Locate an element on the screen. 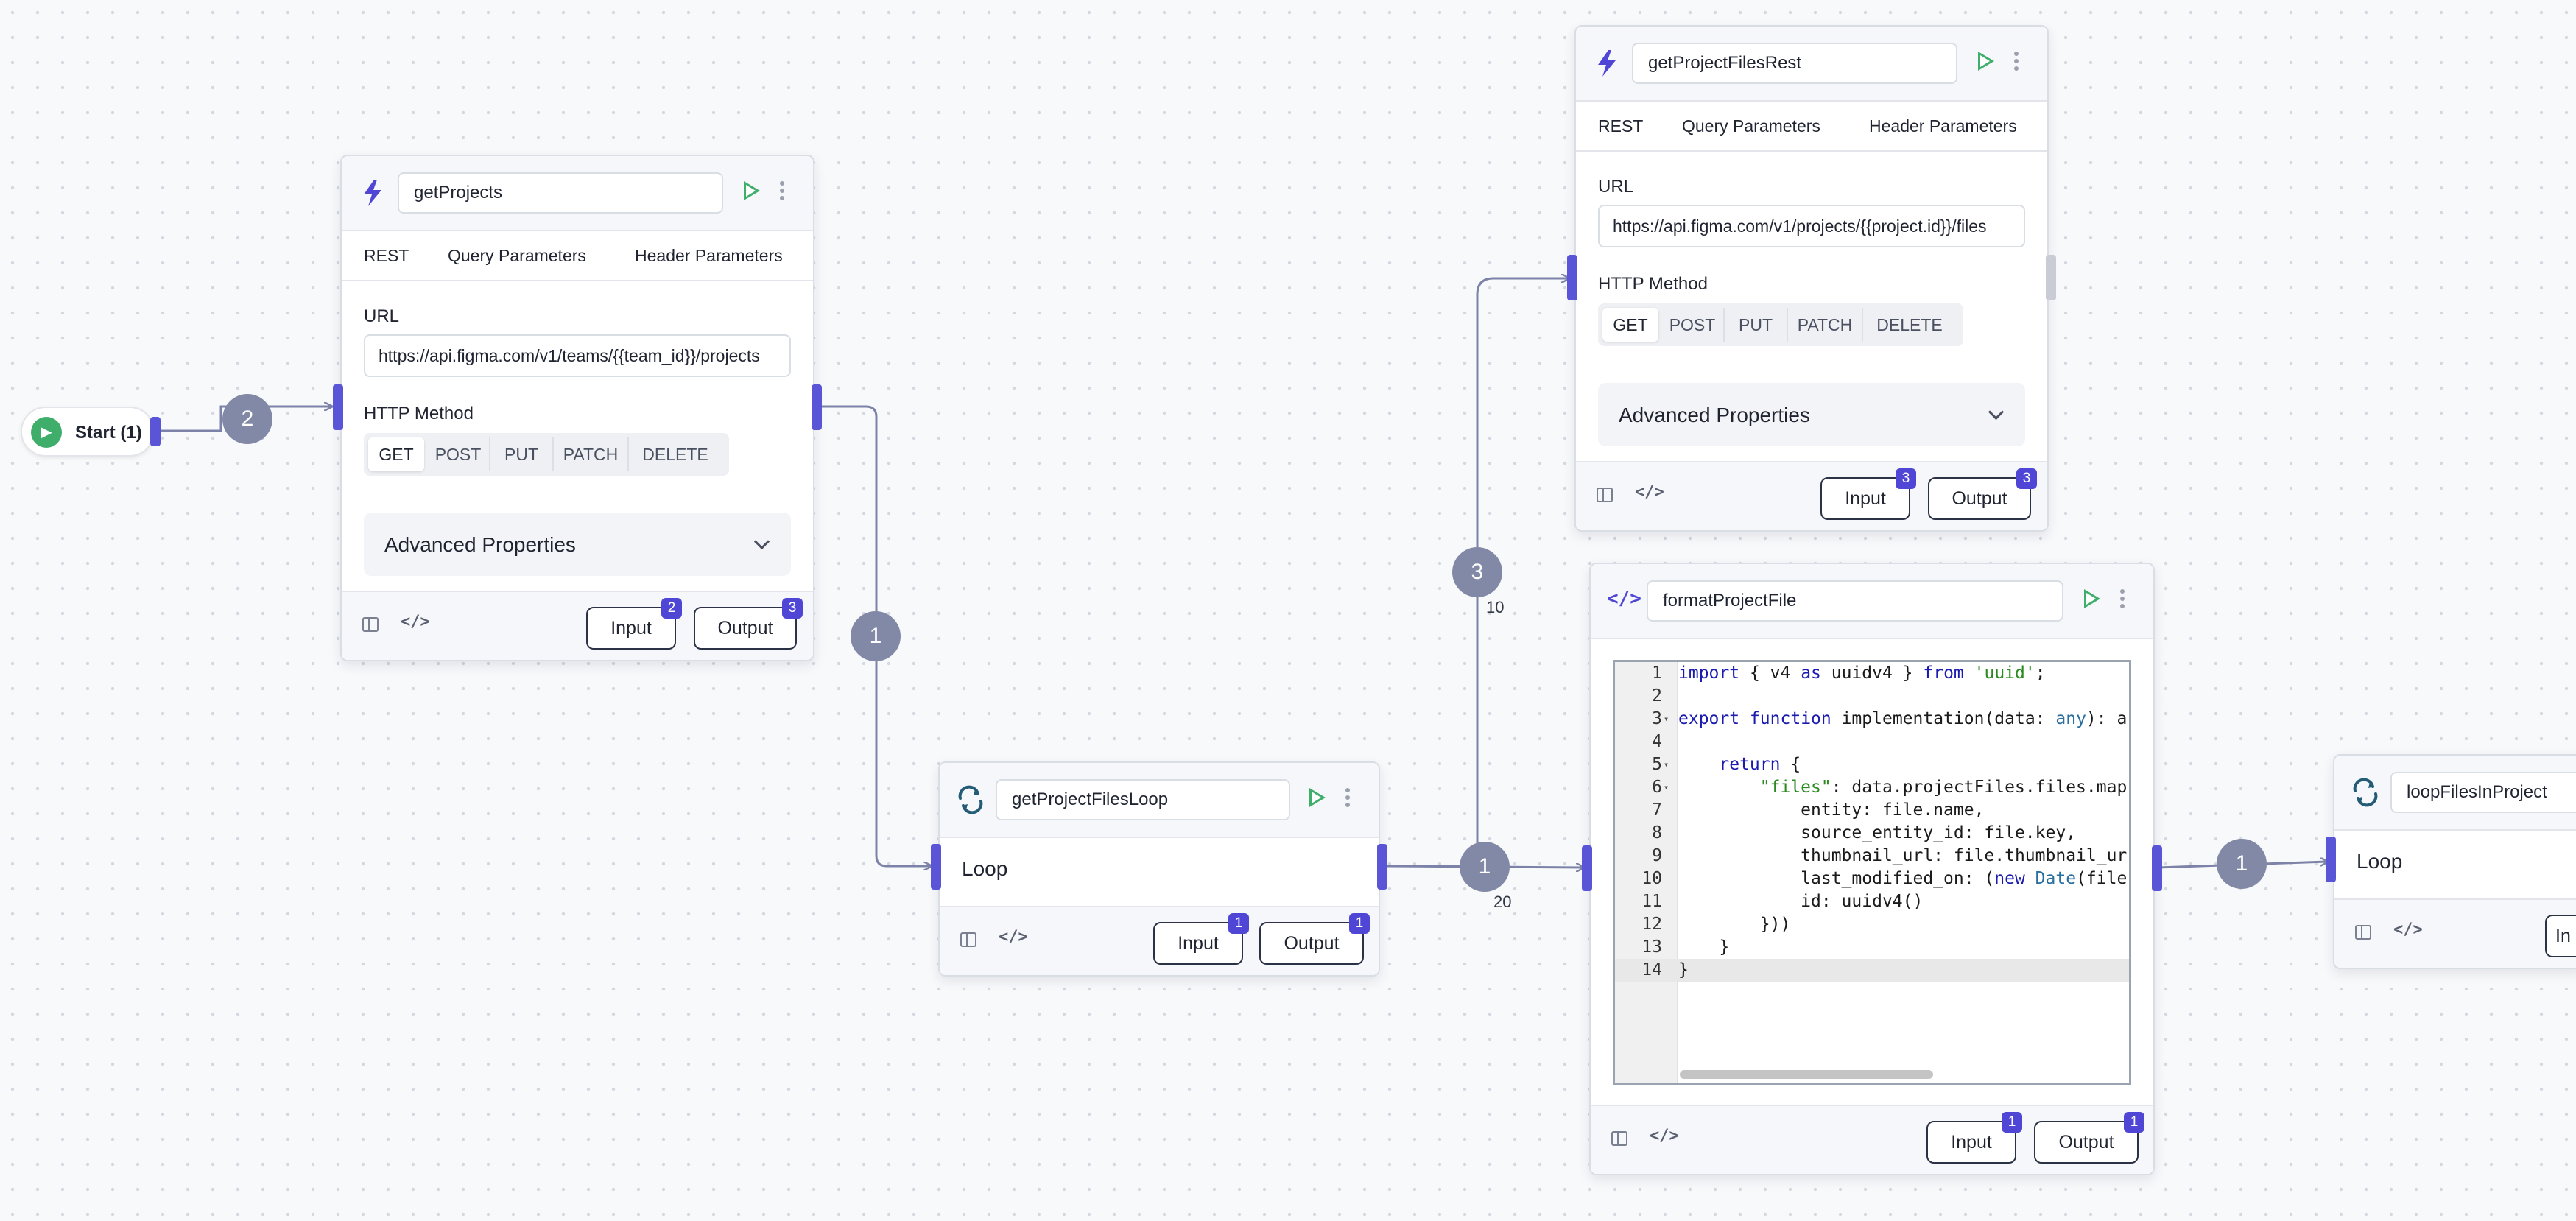 Image resolution: width=2576 pixels, height=1221 pixels. bolt-icon is located at coordinates (1607, 63).